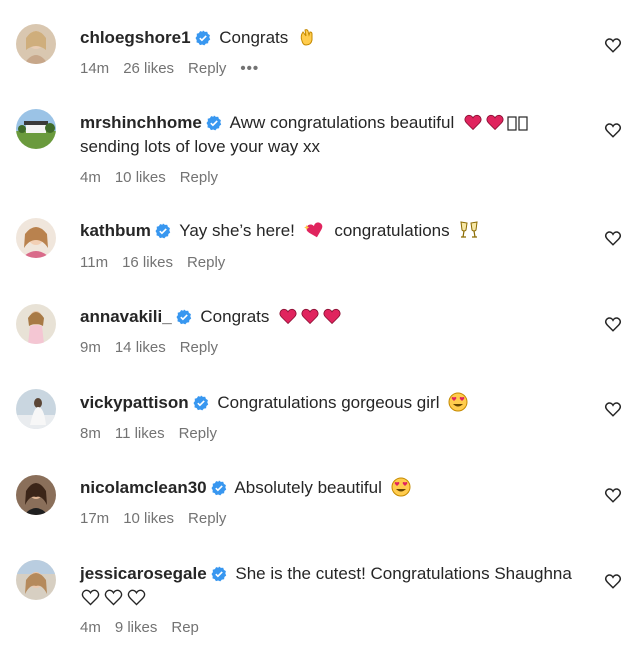  What do you see at coordinates (249, 68) in the screenshot?
I see `more-options-button: •••` at bounding box center [249, 68].